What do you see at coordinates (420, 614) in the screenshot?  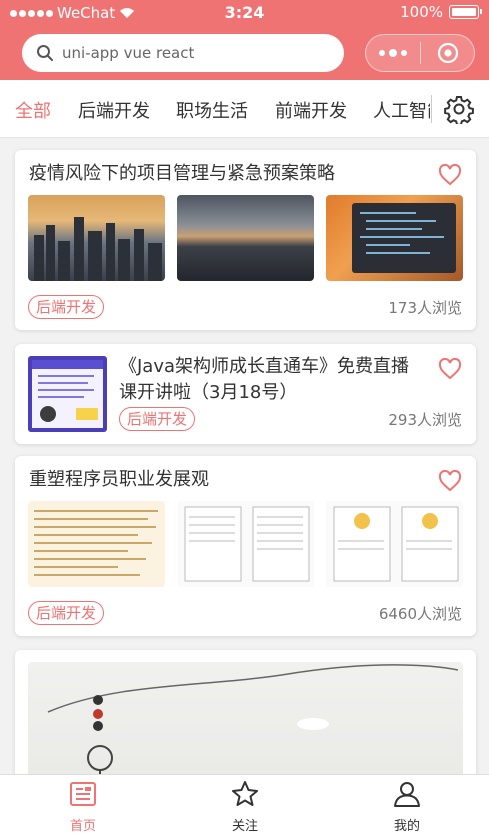 I see `view-count: 6460人浏览` at bounding box center [420, 614].